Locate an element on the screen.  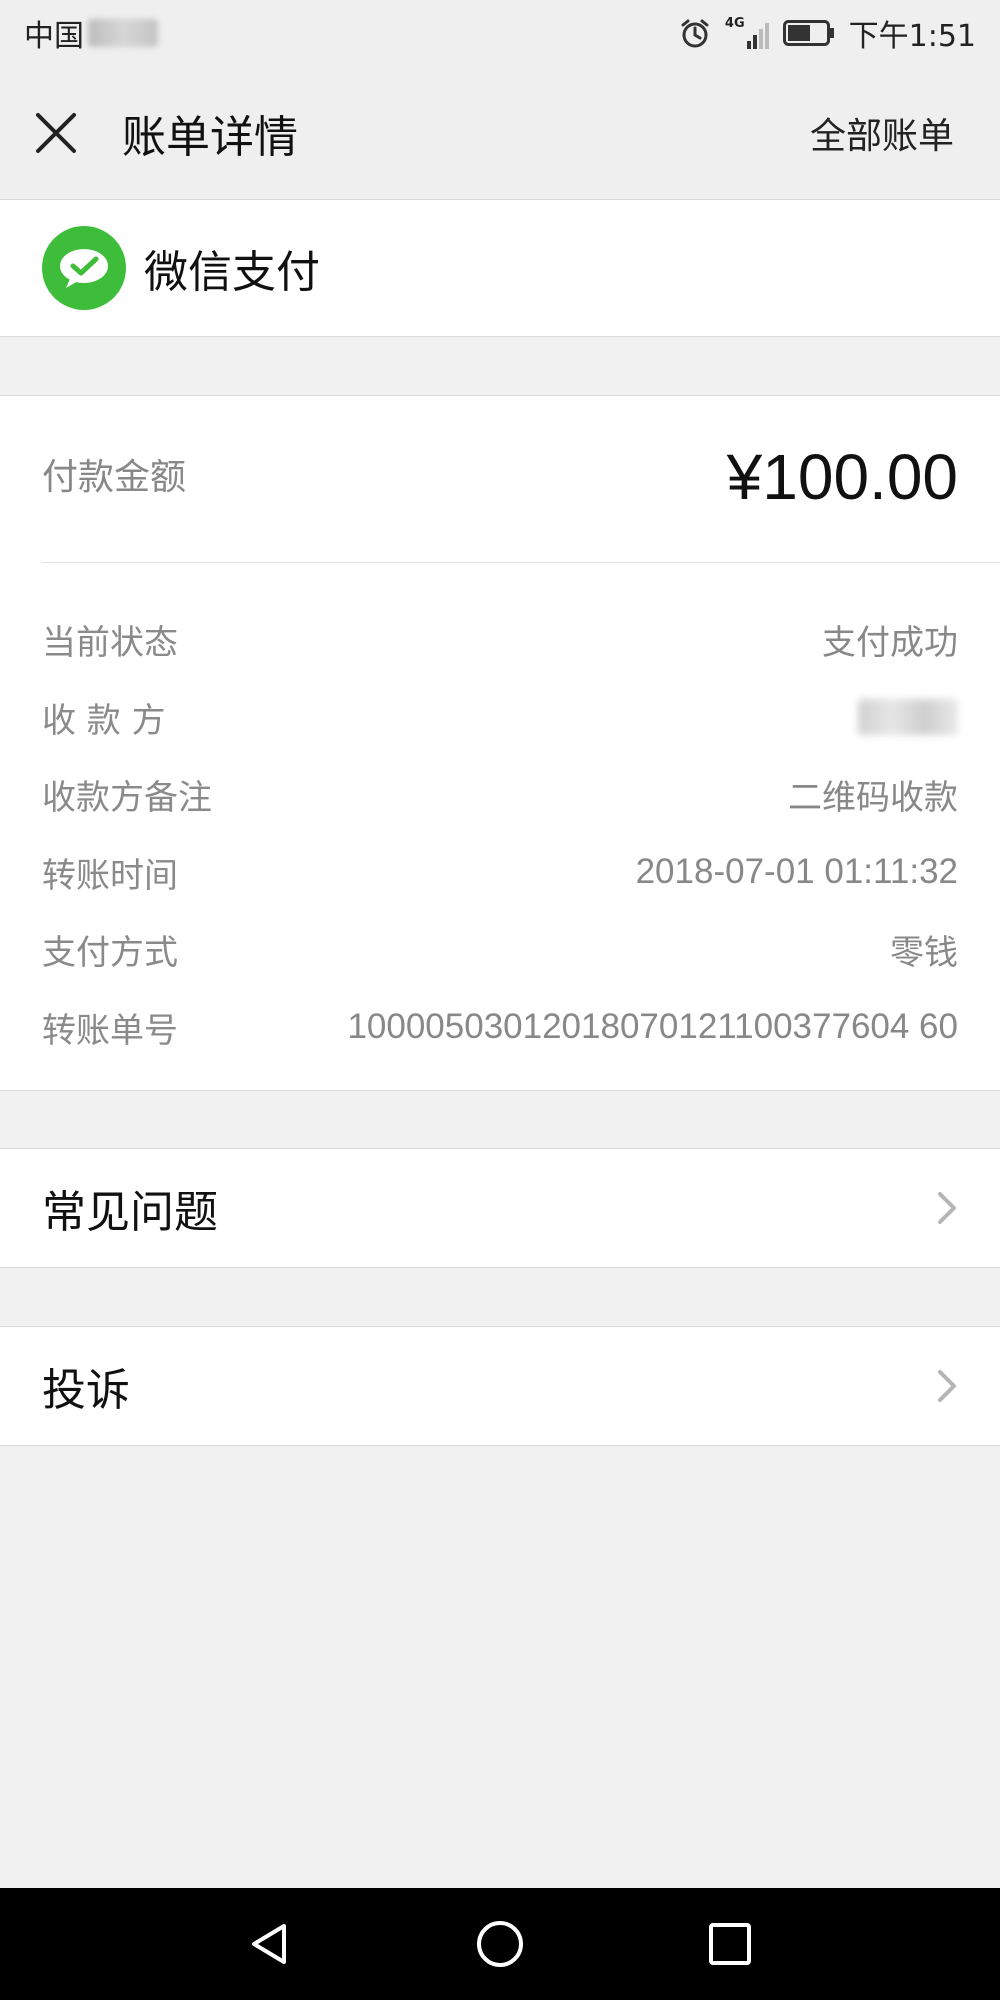
detail-label: 支付方式 is located at coordinates (110, 953).